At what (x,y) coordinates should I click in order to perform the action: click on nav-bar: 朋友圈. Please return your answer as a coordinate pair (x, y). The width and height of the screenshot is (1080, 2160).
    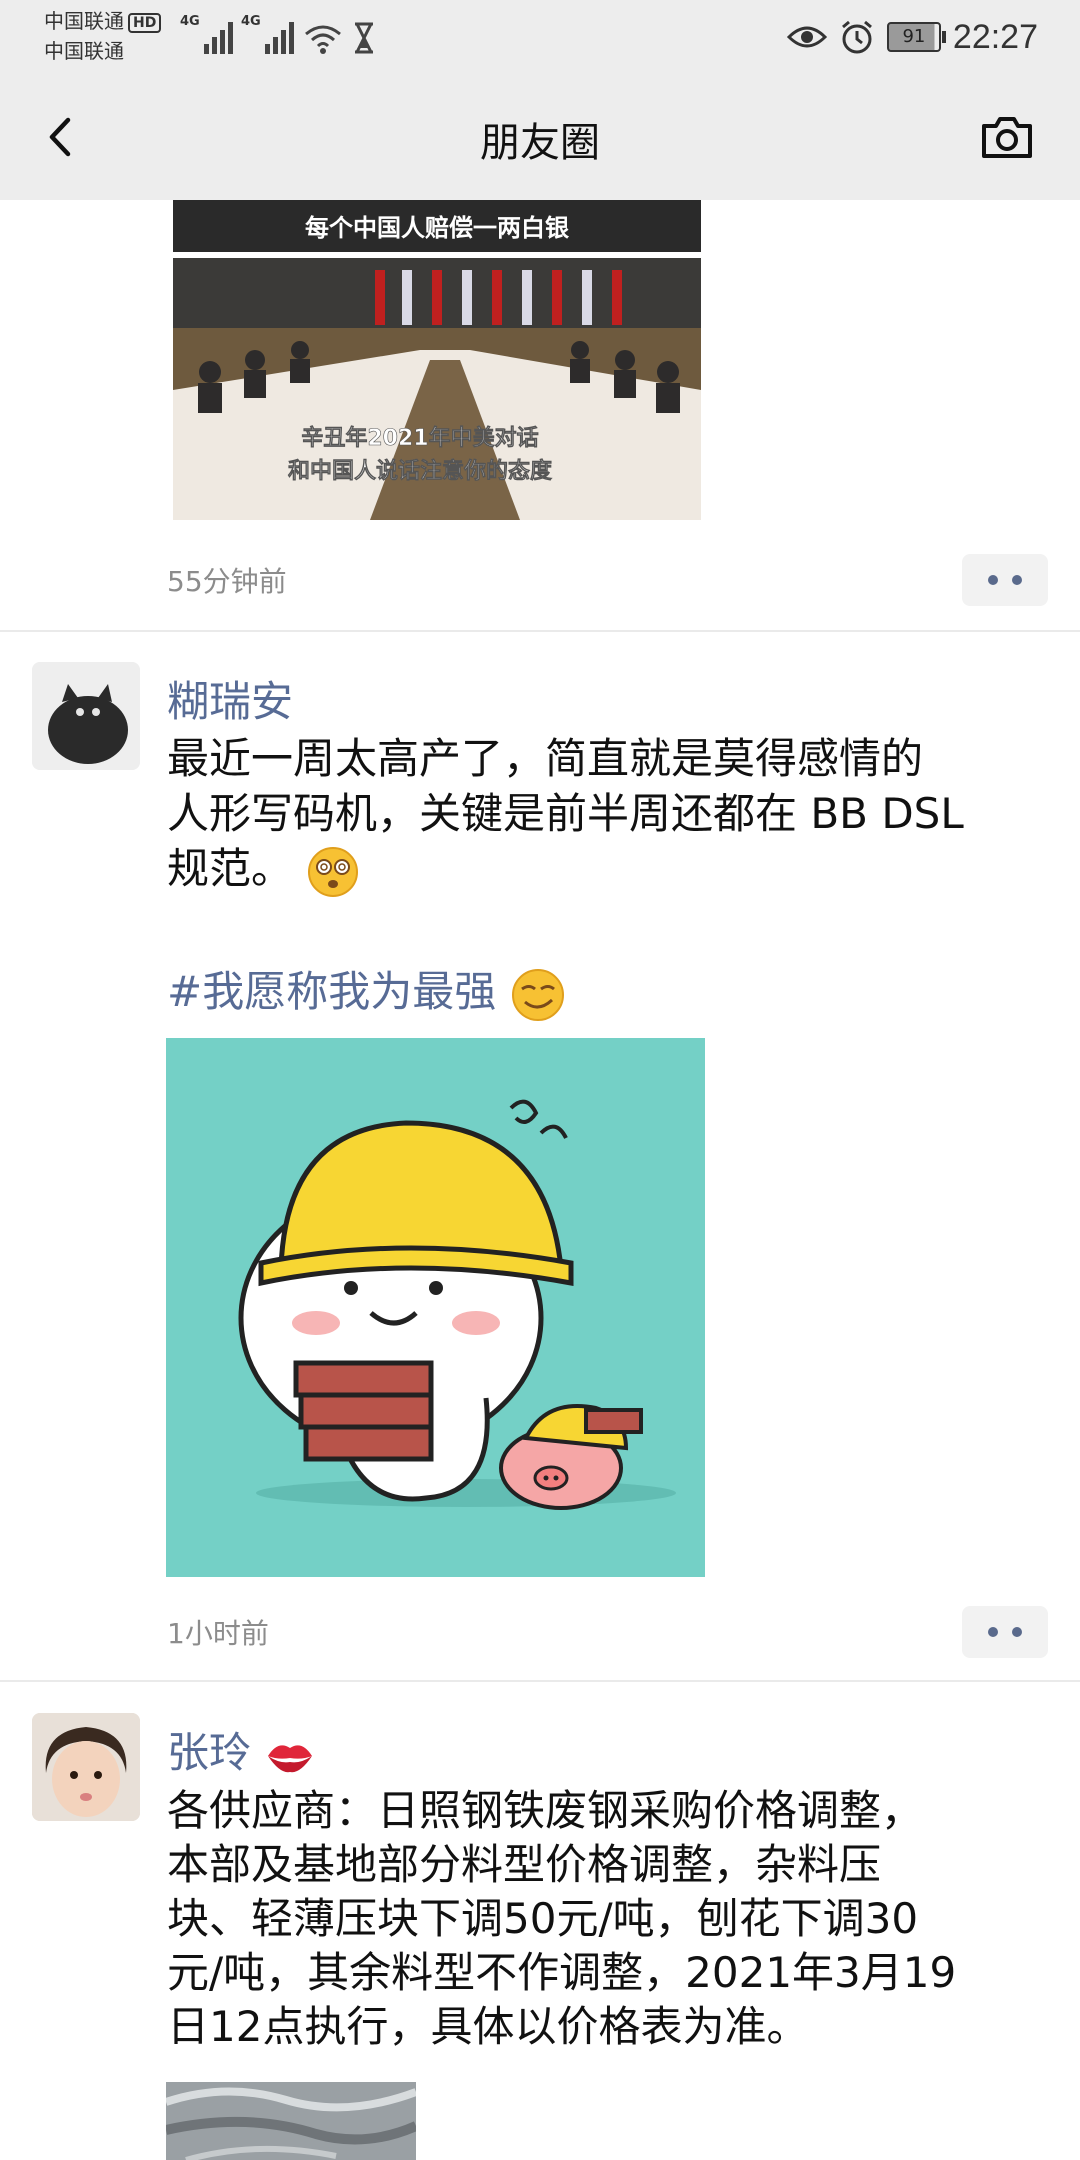
    Looking at the image, I should click on (540, 136).